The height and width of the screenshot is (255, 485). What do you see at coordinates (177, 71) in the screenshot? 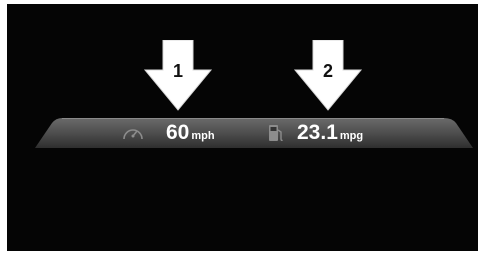
I see `callout-number-1: 1` at bounding box center [177, 71].